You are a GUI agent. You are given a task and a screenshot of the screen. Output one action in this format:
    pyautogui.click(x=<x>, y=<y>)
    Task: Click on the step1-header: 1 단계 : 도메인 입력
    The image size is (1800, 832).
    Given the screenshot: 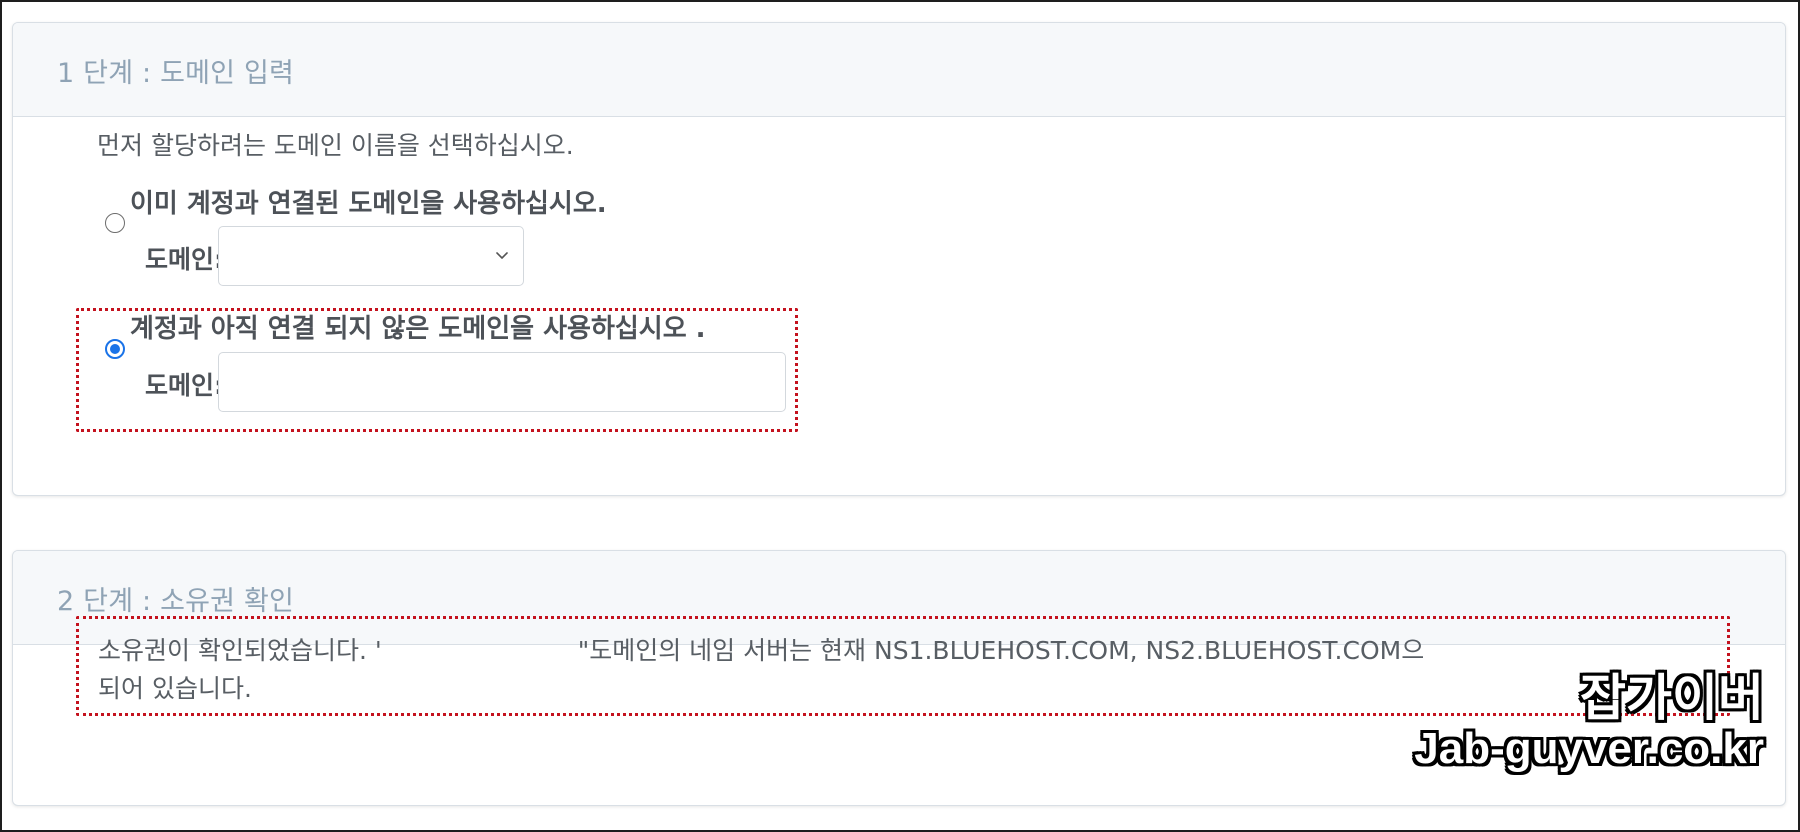 What is the action you would take?
    pyautogui.click(x=899, y=70)
    